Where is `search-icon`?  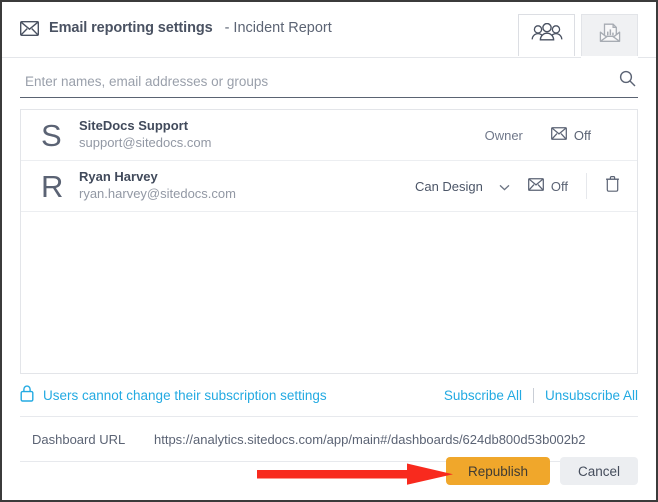
search-icon is located at coordinates (627, 81).